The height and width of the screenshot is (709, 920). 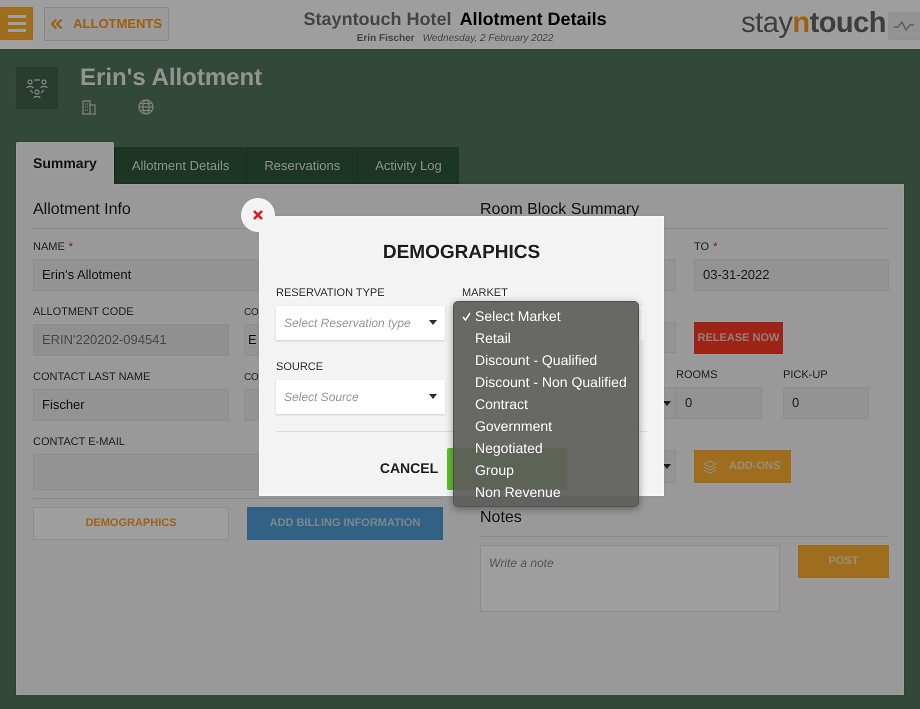 I want to click on field-label: NAME, so click(x=49, y=247).